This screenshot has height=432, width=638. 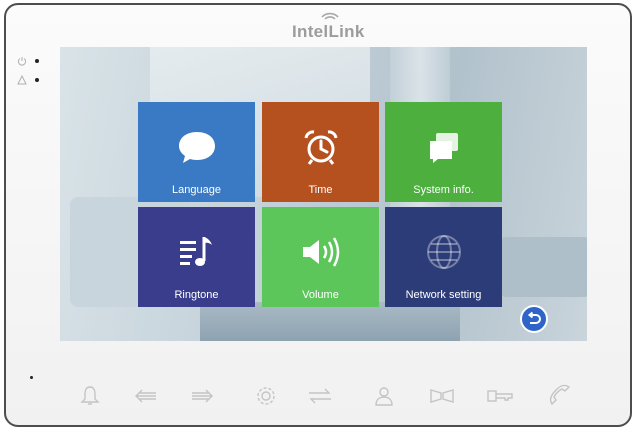 I want to click on return-arrow-icon, so click(x=534, y=317).